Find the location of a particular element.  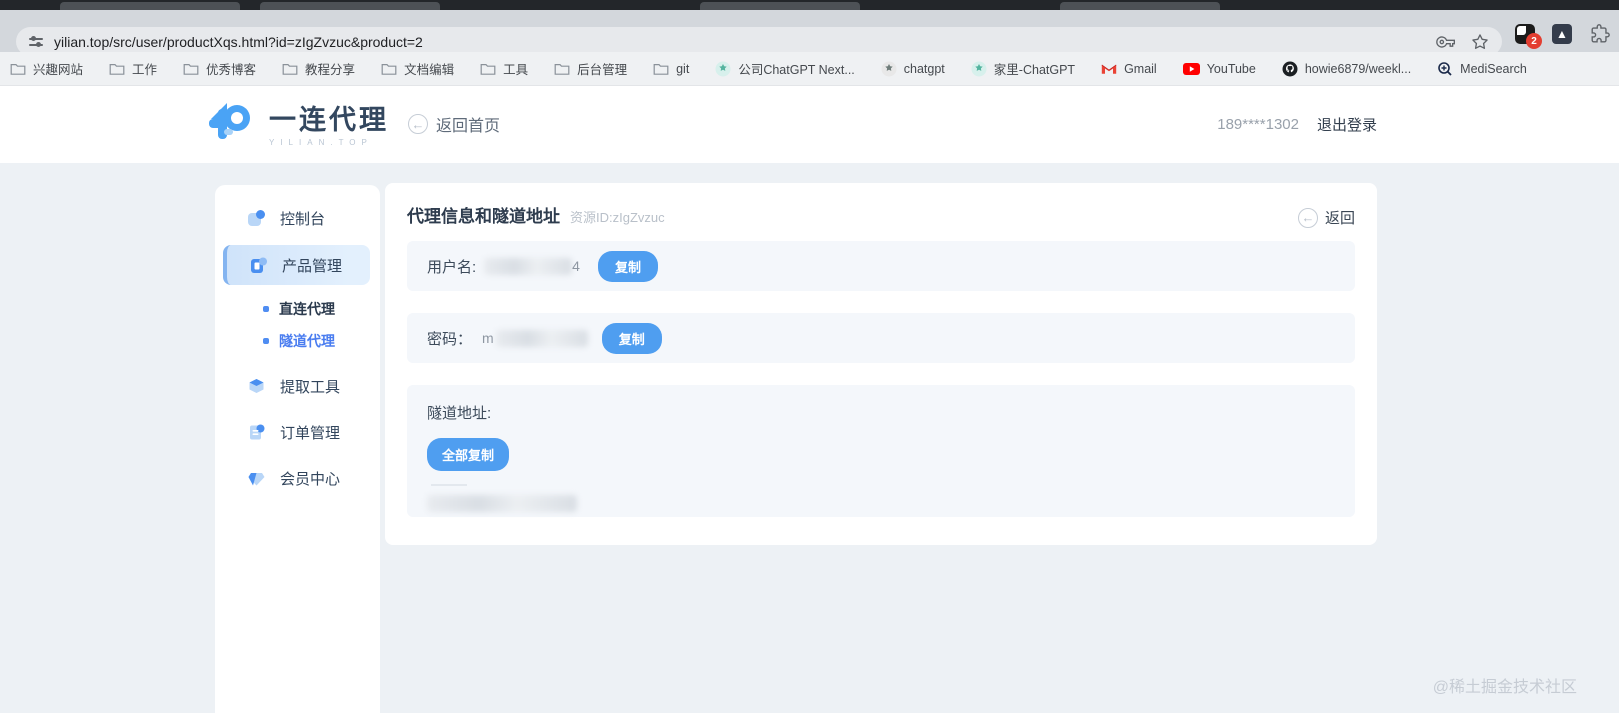

tunnel-address-redacted is located at coordinates (502, 503).